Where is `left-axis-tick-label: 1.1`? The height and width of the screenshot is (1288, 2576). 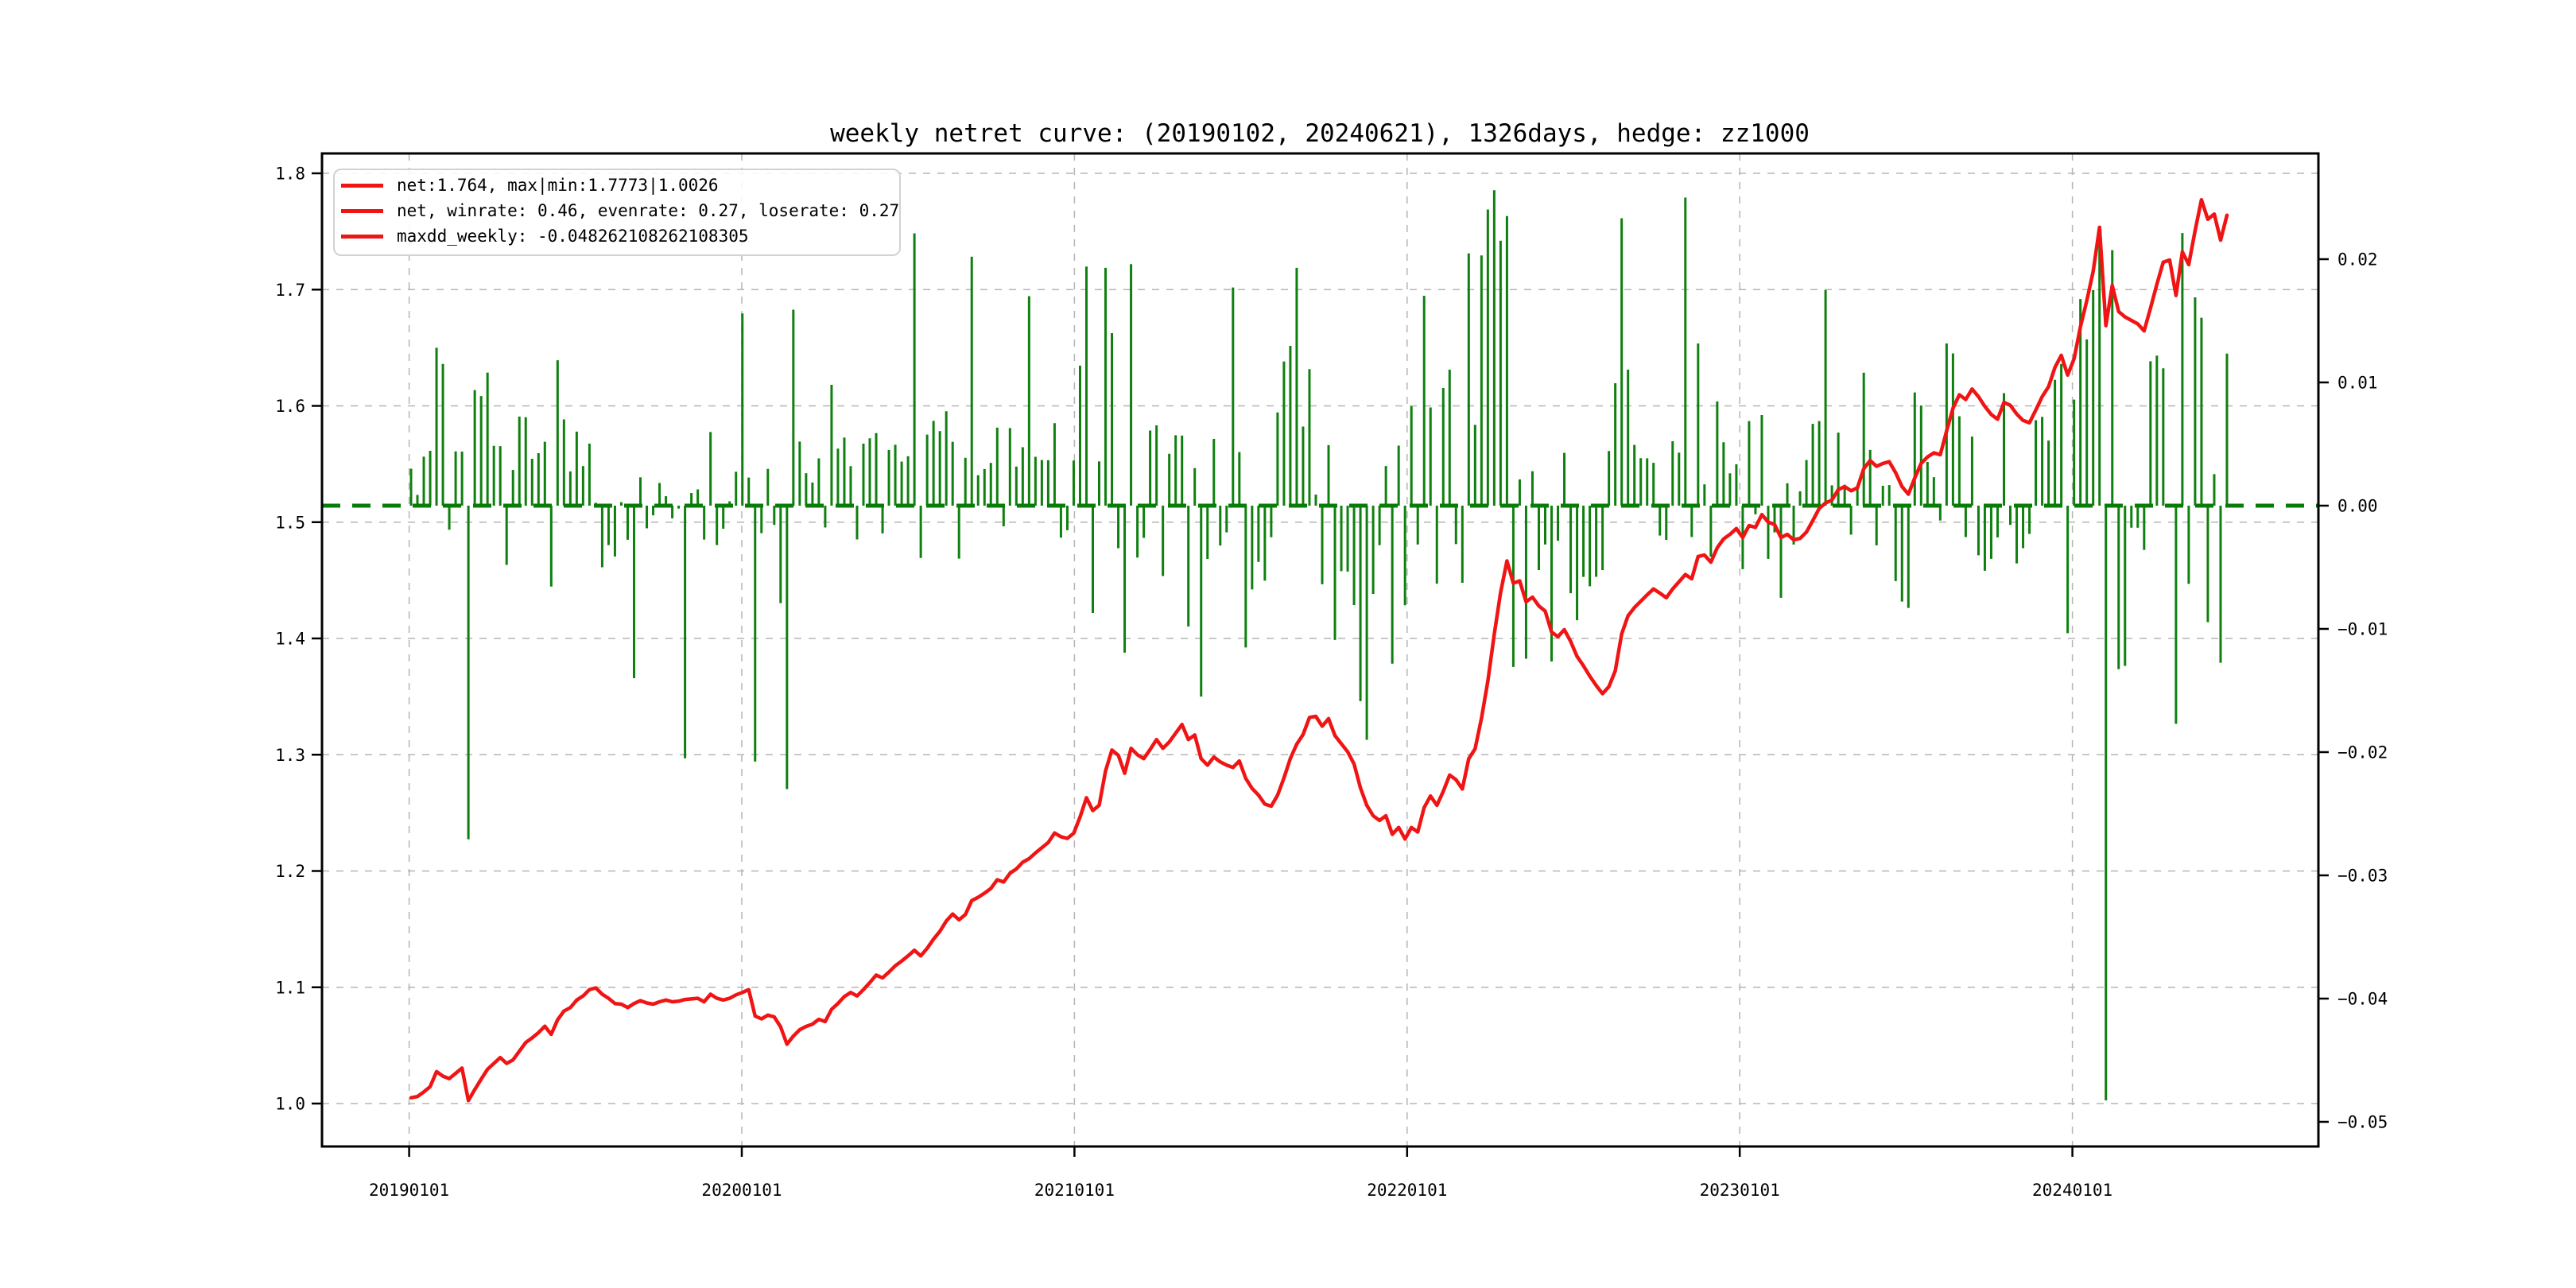
left-axis-tick-label: 1.1 is located at coordinates (290, 988).